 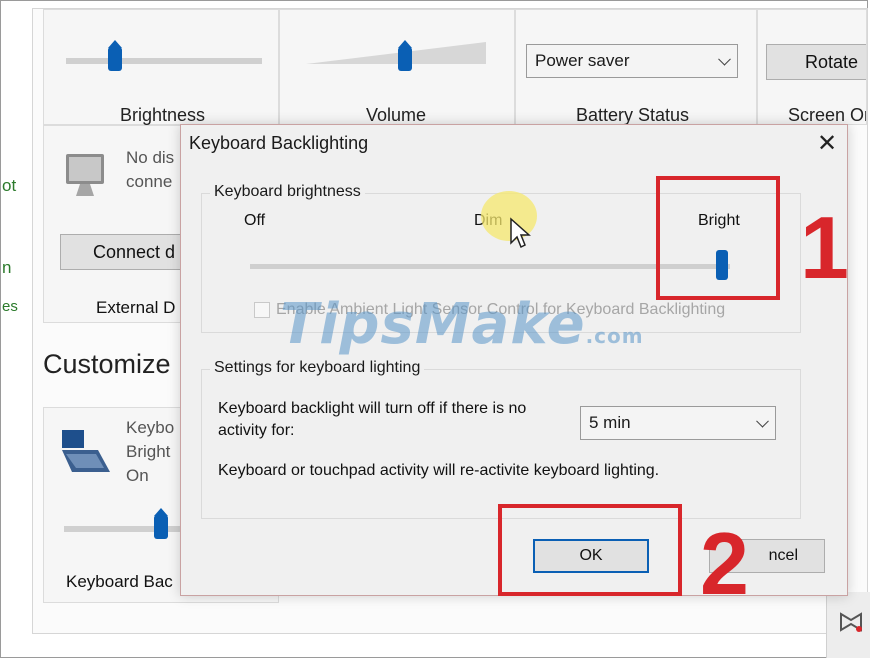 What do you see at coordinates (161, 67) in the screenshot?
I see `brightness-tile: Brightness` at bounding box center [161, 67].